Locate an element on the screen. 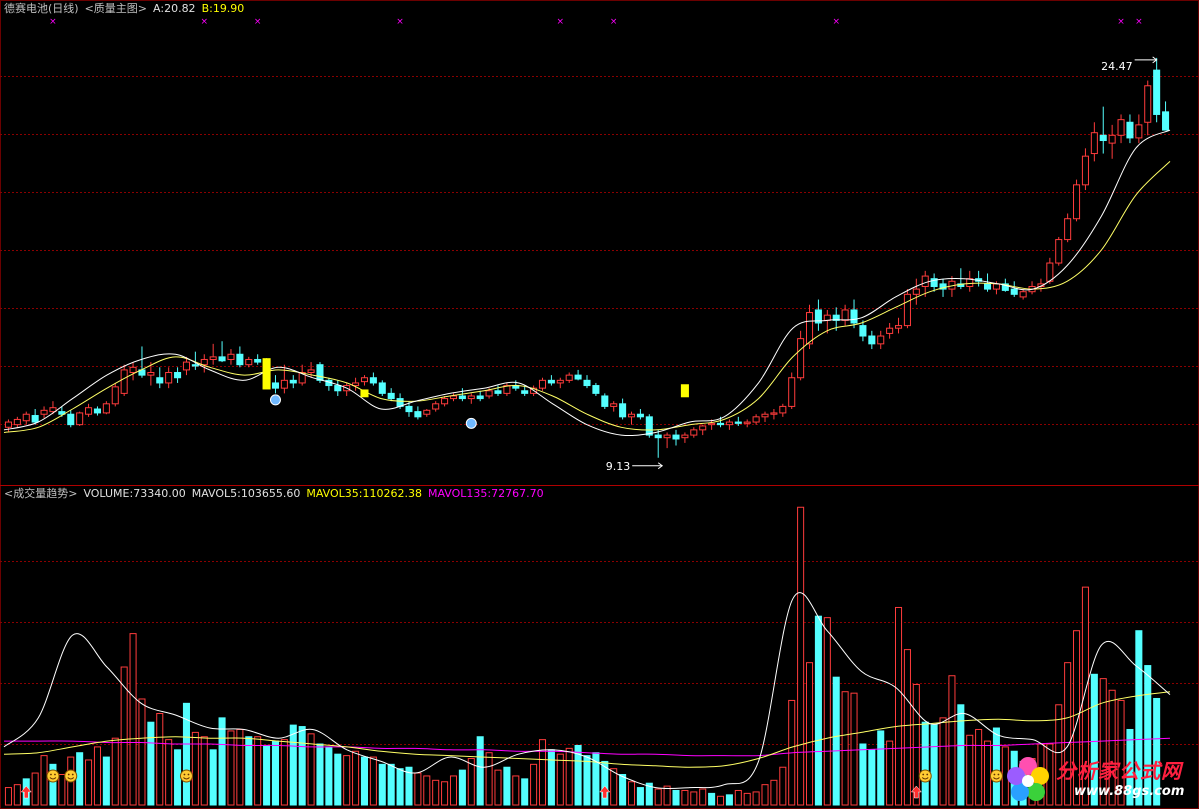 The image size is (1199, 809). high-price-label: 24.47 is located at coordinates (1117, 66).